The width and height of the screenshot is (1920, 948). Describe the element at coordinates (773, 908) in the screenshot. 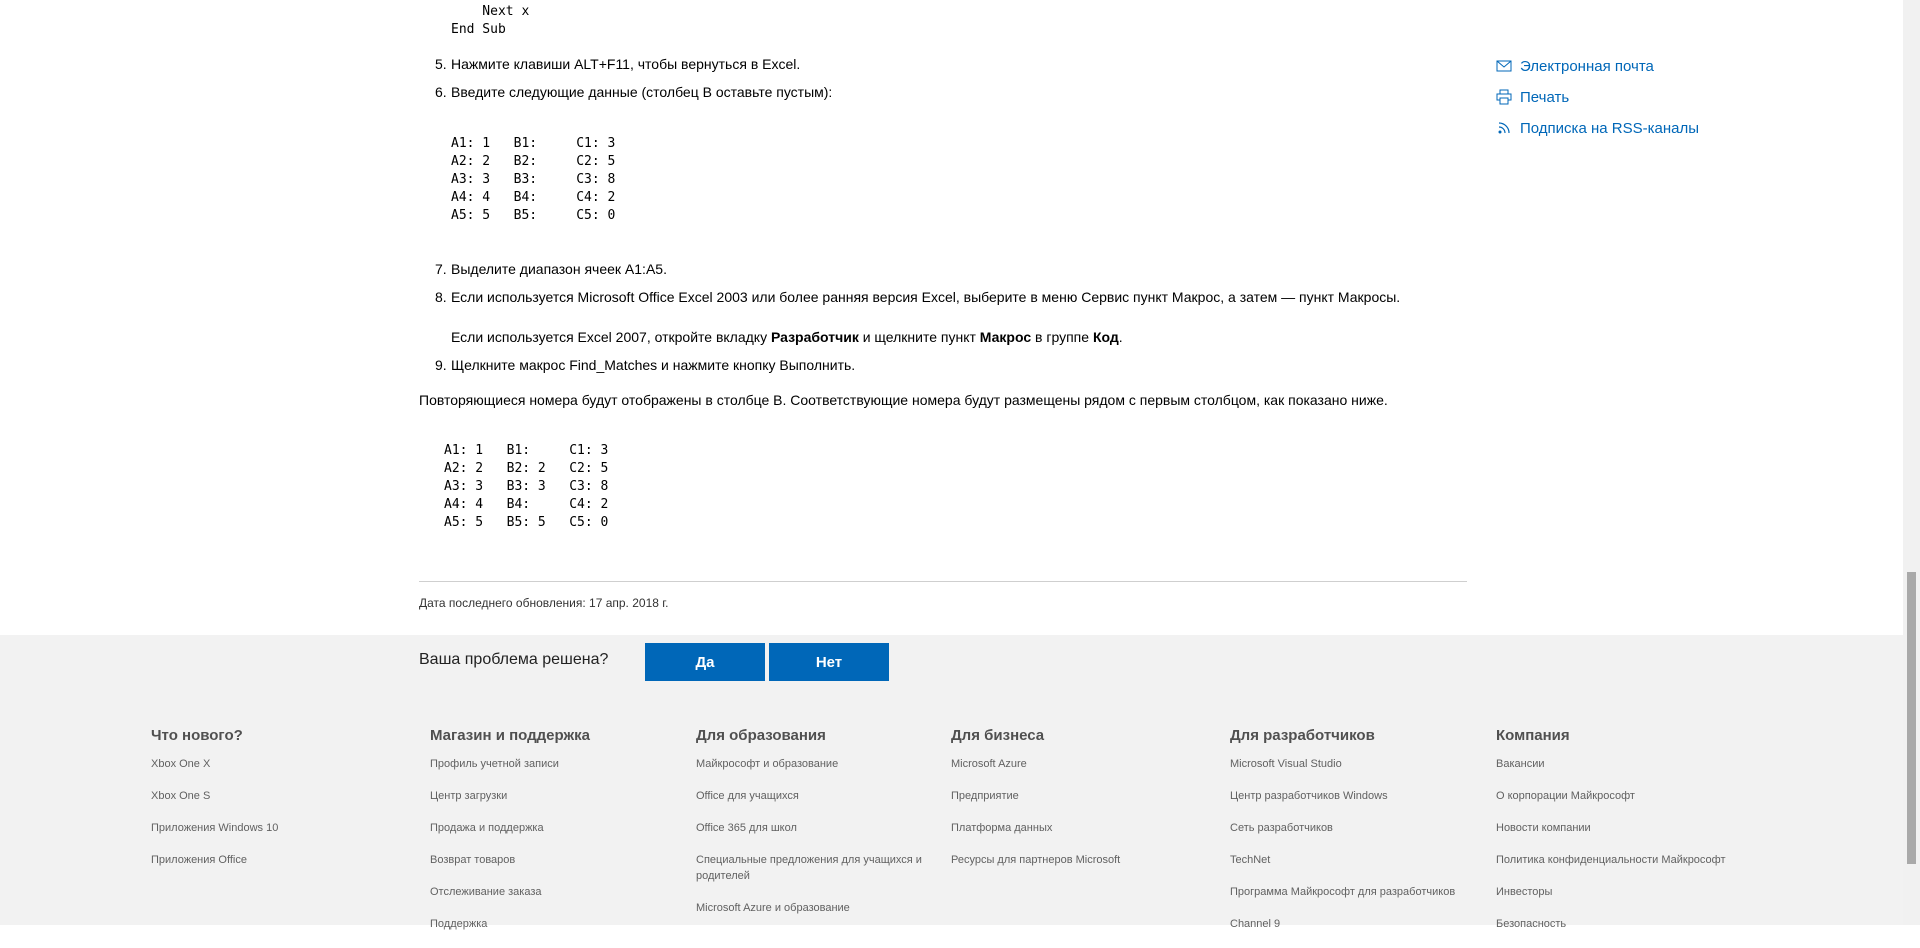

I see `footer-link: Microsoft Azure и образование` at that location.